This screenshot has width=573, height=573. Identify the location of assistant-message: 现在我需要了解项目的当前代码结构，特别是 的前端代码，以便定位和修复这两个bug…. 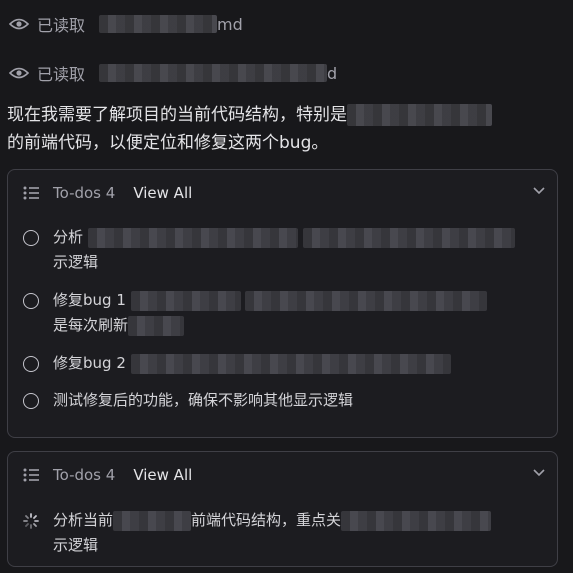
(287, 129).